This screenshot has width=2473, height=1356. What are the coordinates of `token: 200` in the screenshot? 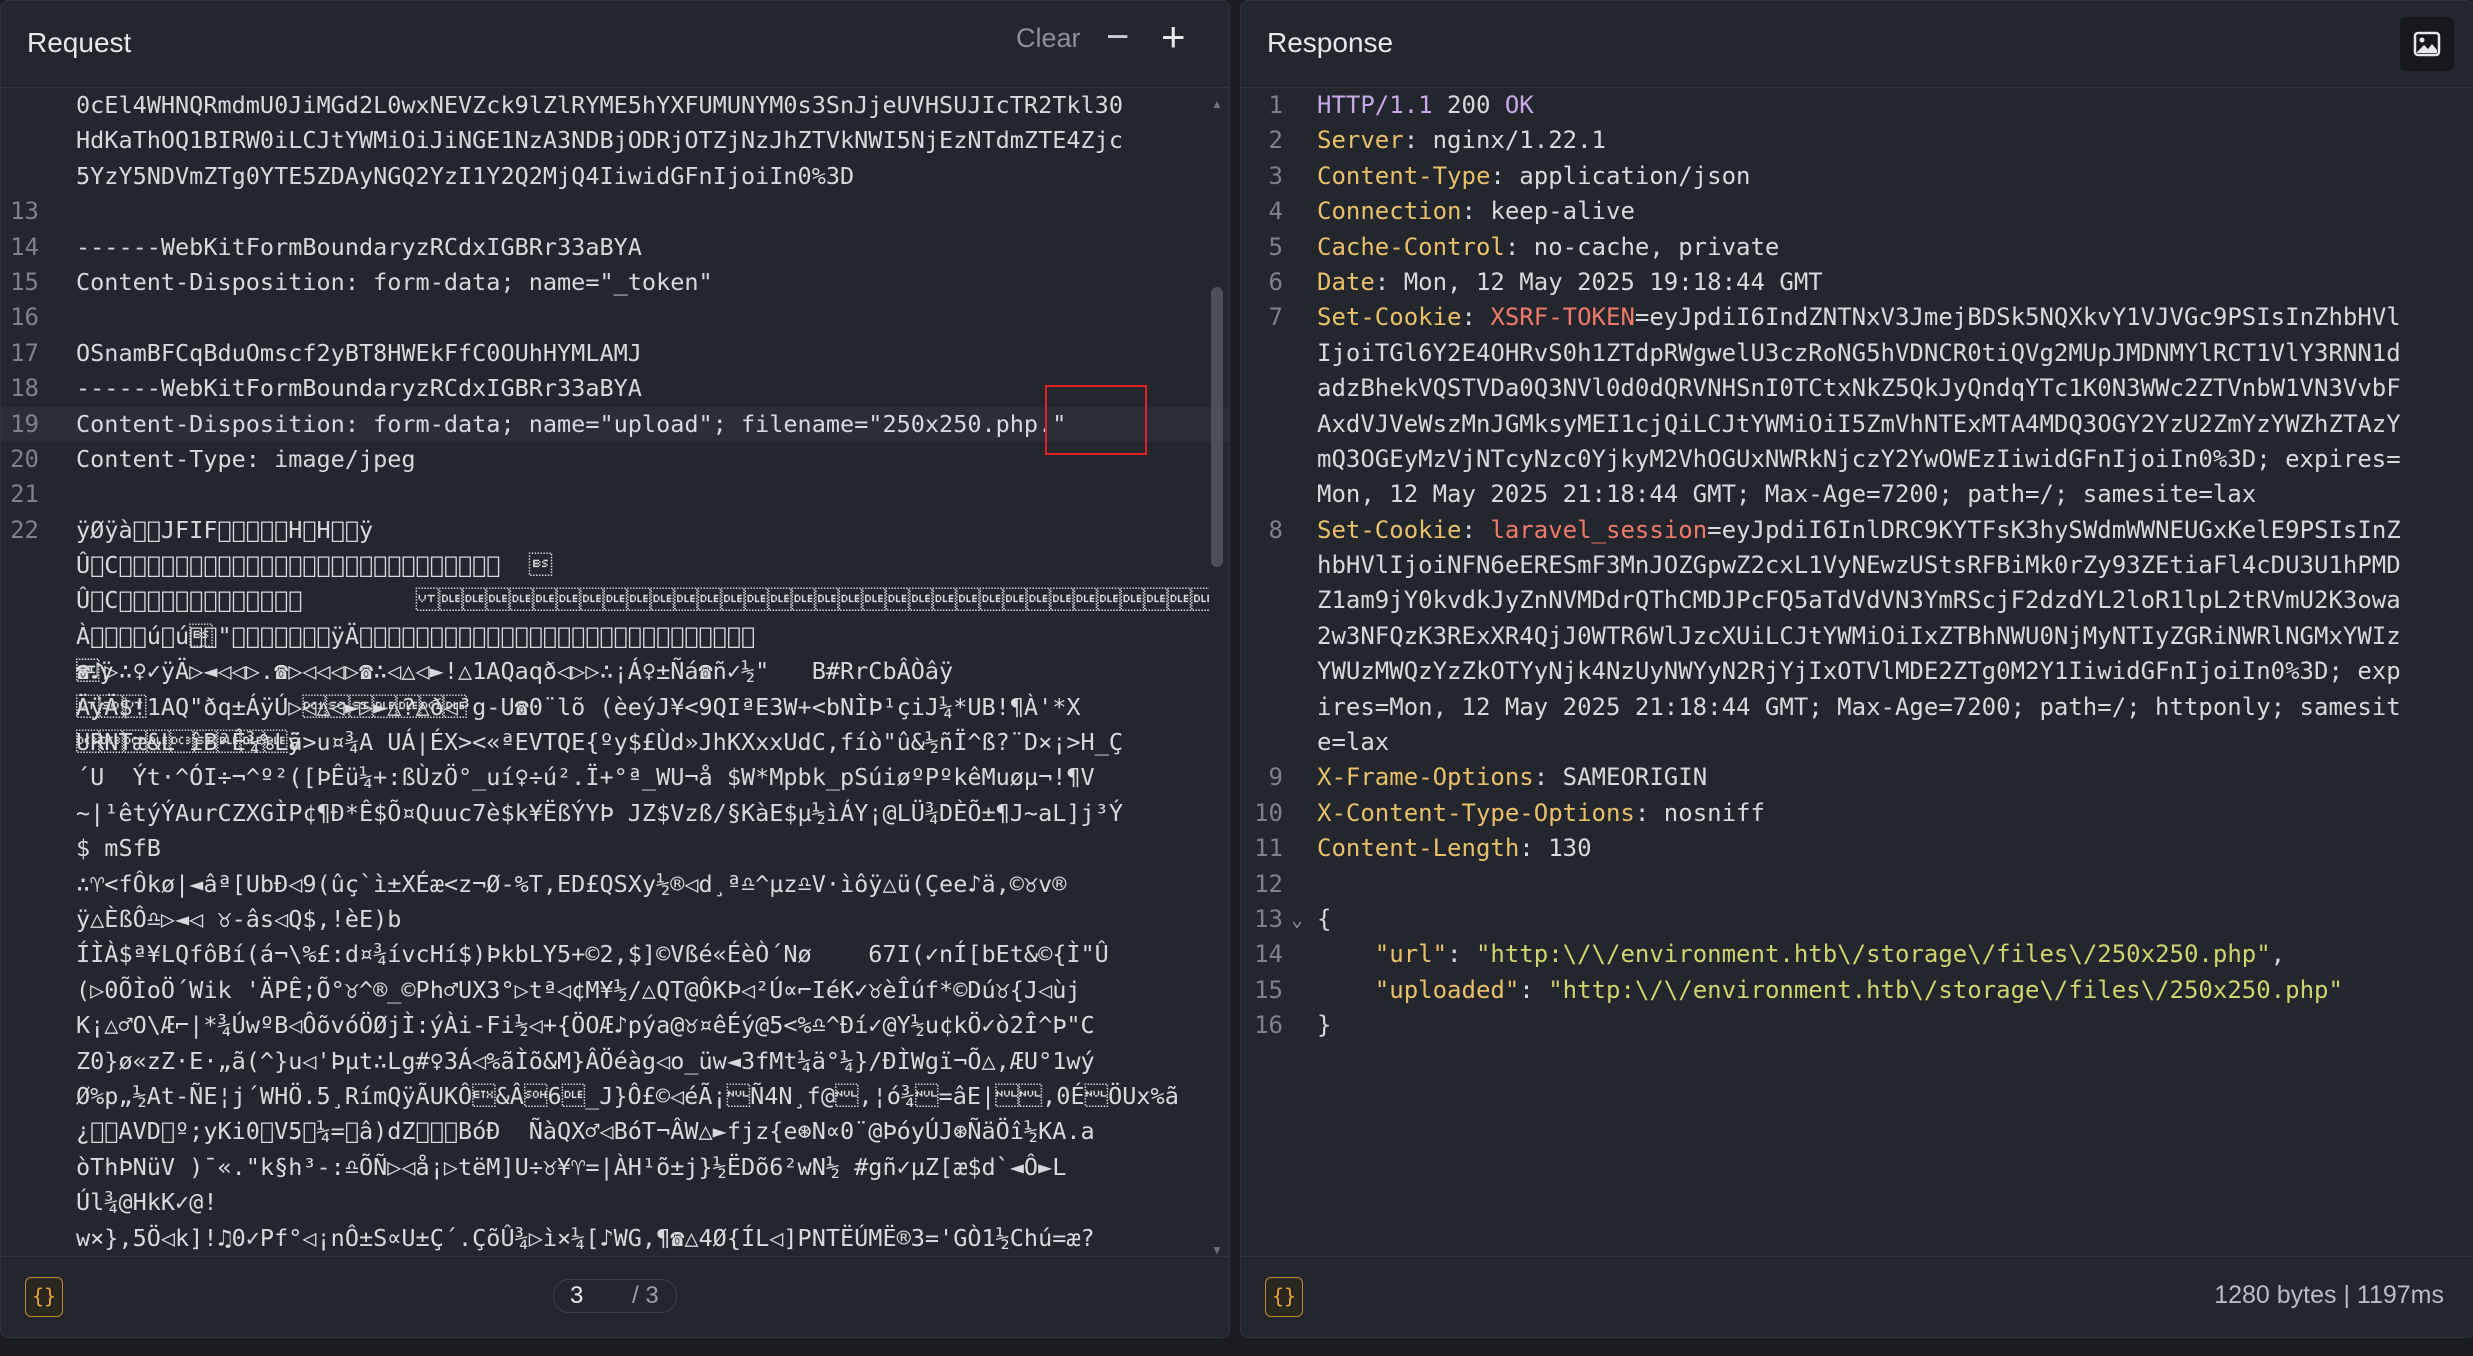 It's located at (1476, 105).